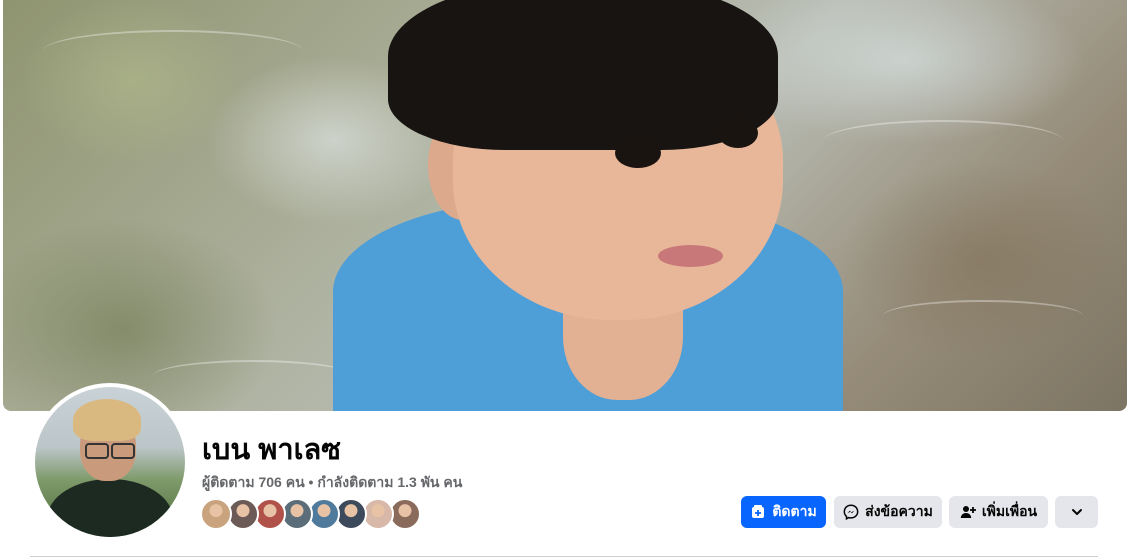  I want to click on add-friend-icon, so click(968, 512).